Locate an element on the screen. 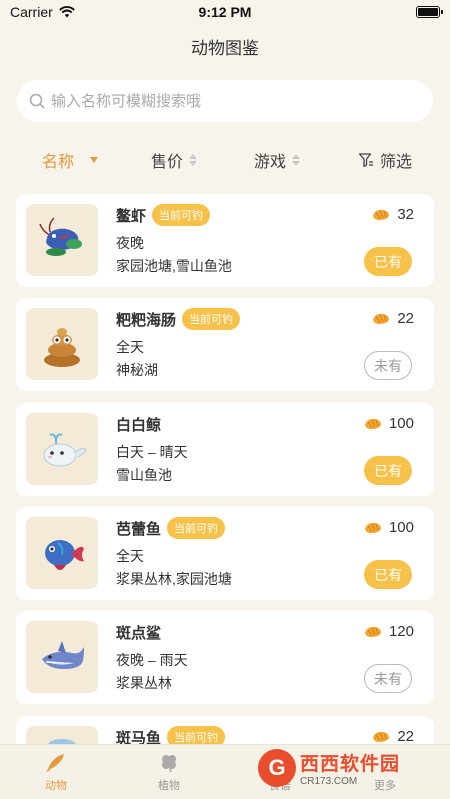 This screenshot has width=450, height=799. tab-plants-label: 植物 is located at coordinates (169, 786).